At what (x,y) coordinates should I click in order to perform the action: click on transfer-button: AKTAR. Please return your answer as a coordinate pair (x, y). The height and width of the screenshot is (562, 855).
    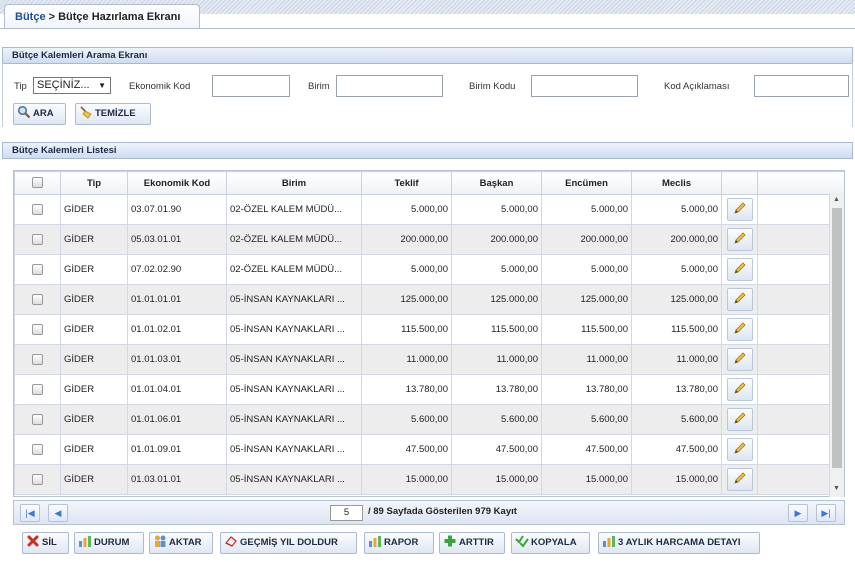
    Looking at the image, I should click on (181, 543).